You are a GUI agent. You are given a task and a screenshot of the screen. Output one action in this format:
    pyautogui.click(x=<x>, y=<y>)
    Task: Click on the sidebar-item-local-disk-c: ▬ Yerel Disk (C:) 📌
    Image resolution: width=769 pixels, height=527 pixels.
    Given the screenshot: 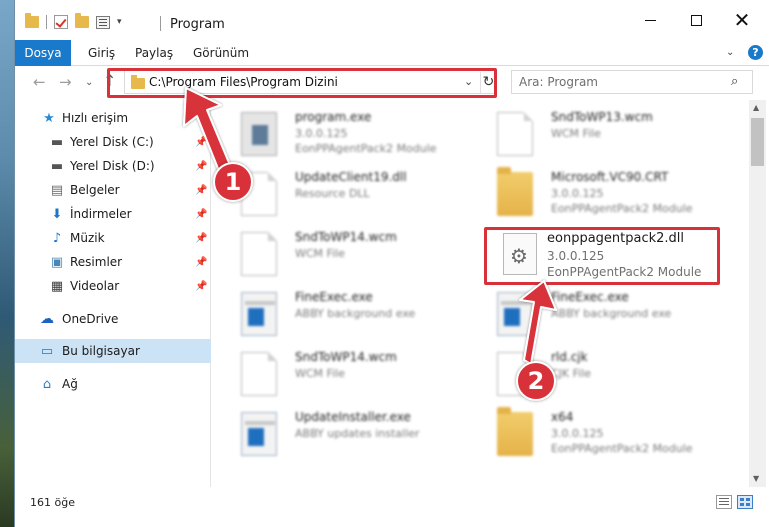 What is the action you would take?
    pyautogui.click(x=113, y=142)
    